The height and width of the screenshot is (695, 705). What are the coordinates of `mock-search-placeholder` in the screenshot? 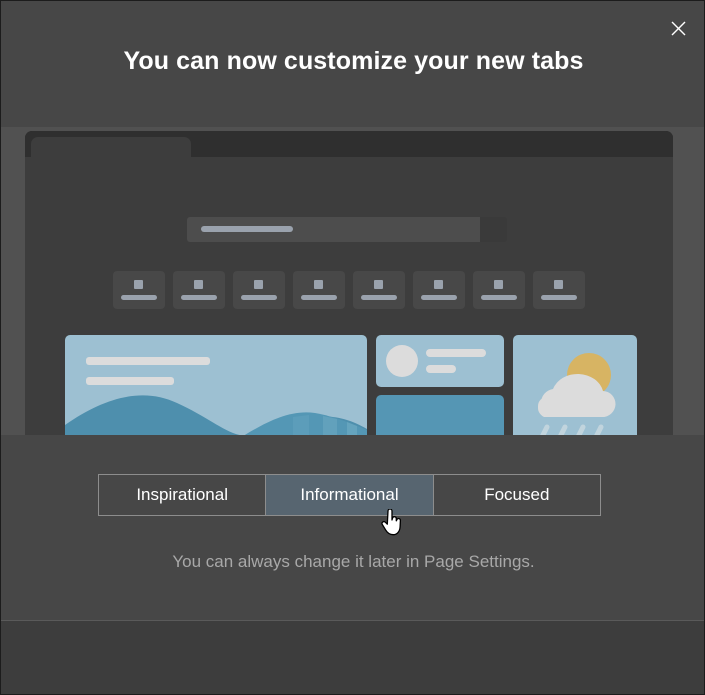 It's located at (247, 229).